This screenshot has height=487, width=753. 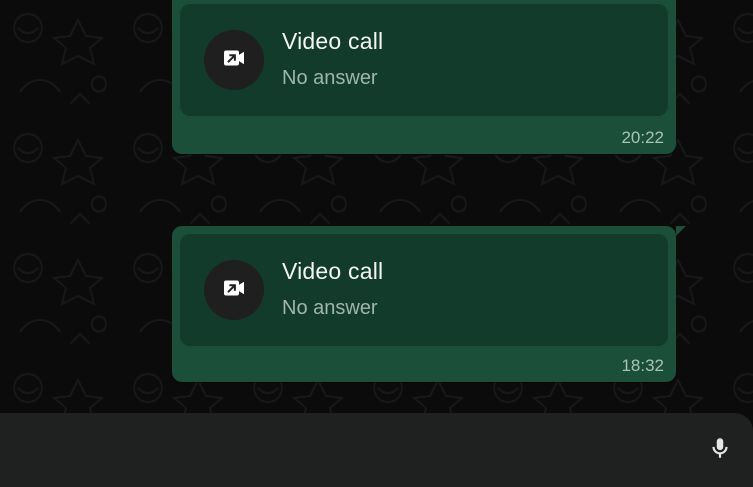 What do you see at coordinates (642, 137) in the screenshot?
I see `message-time: 20:22` at bounding box center [642, 137].